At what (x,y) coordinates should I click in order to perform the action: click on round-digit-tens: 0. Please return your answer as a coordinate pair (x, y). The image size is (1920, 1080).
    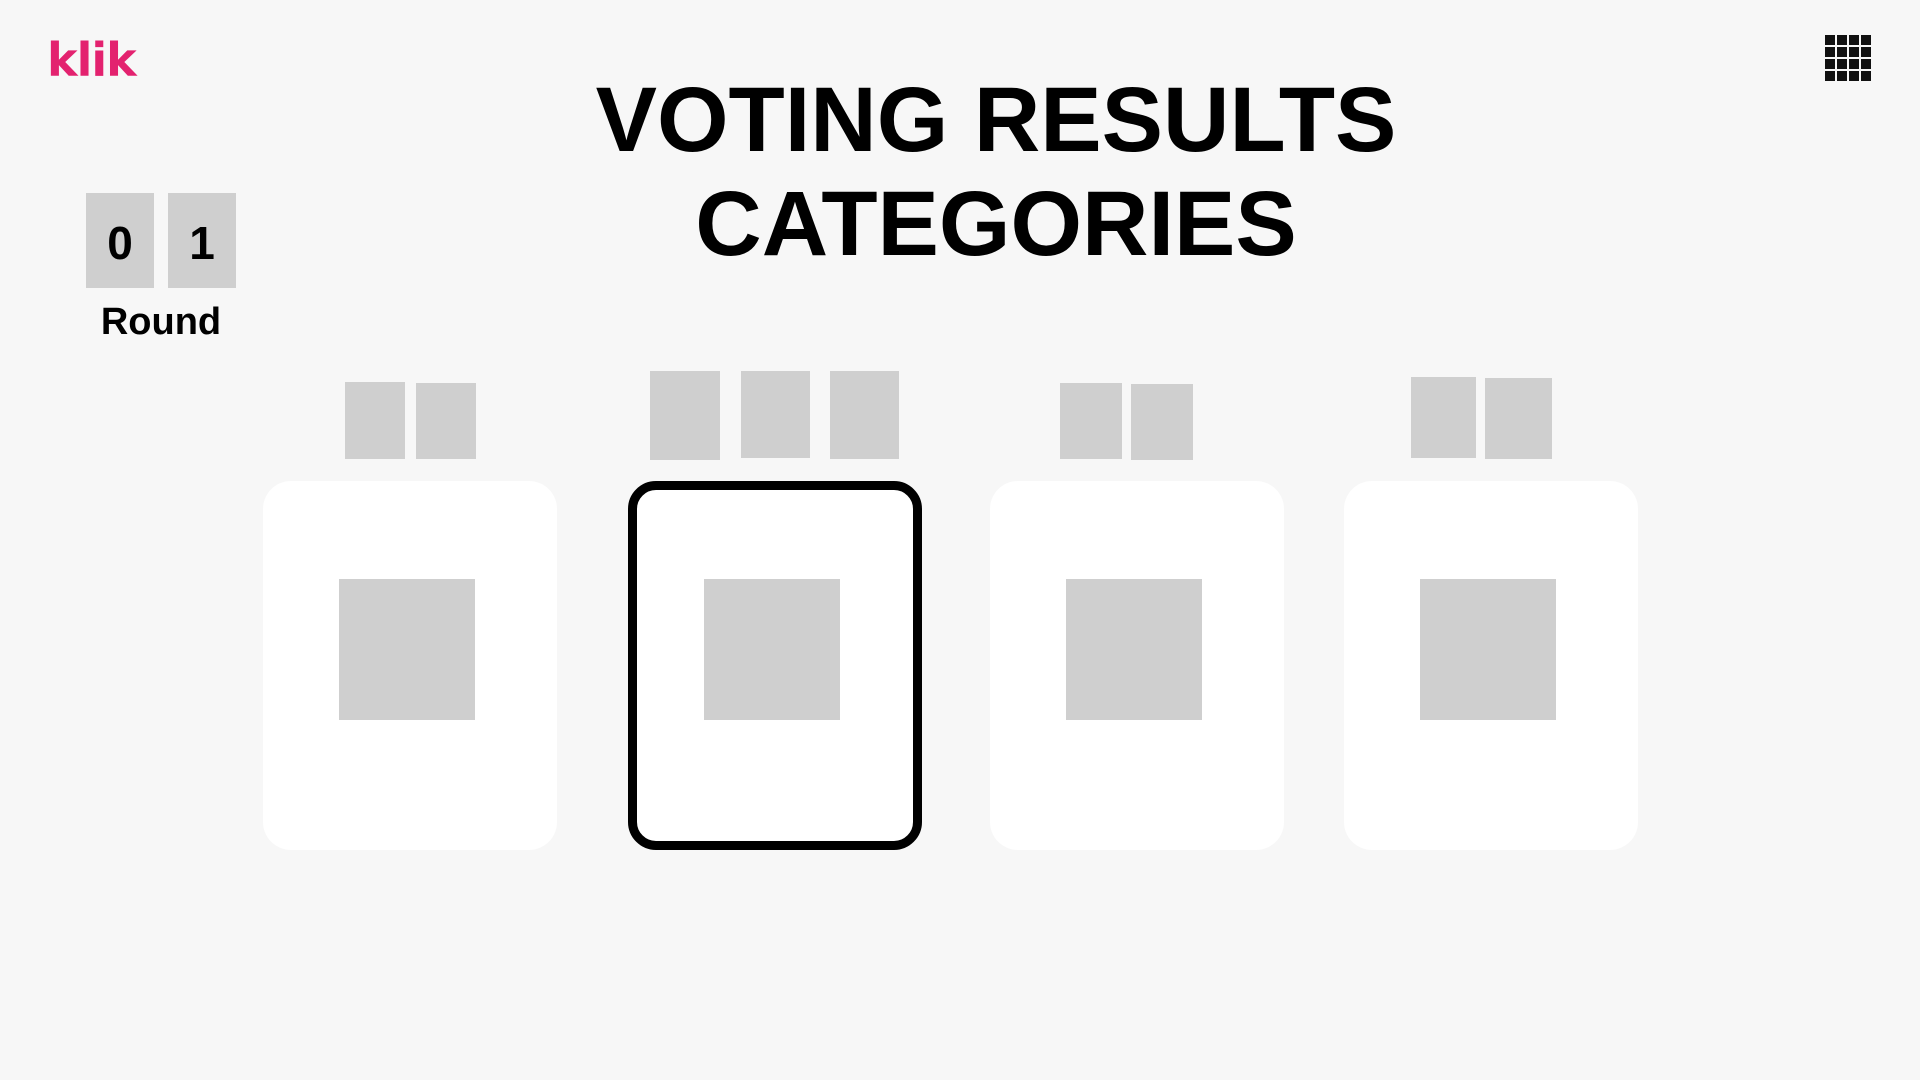
    Looking at the image, I should click on (120, 240).